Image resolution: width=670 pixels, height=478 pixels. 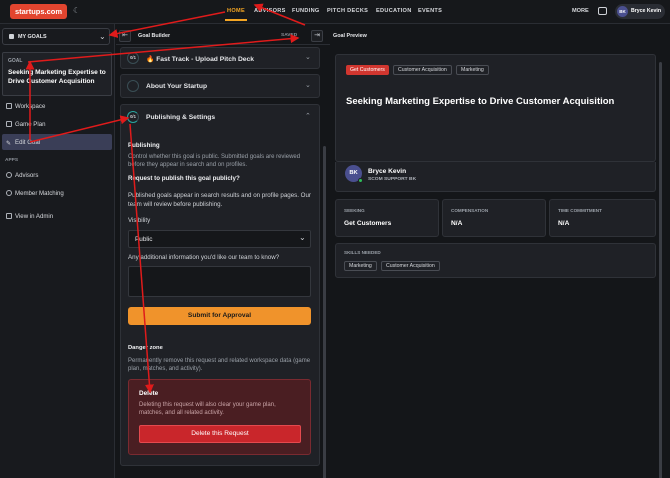 I want to click on visibility-value: Public, so click(x=144, y=239).